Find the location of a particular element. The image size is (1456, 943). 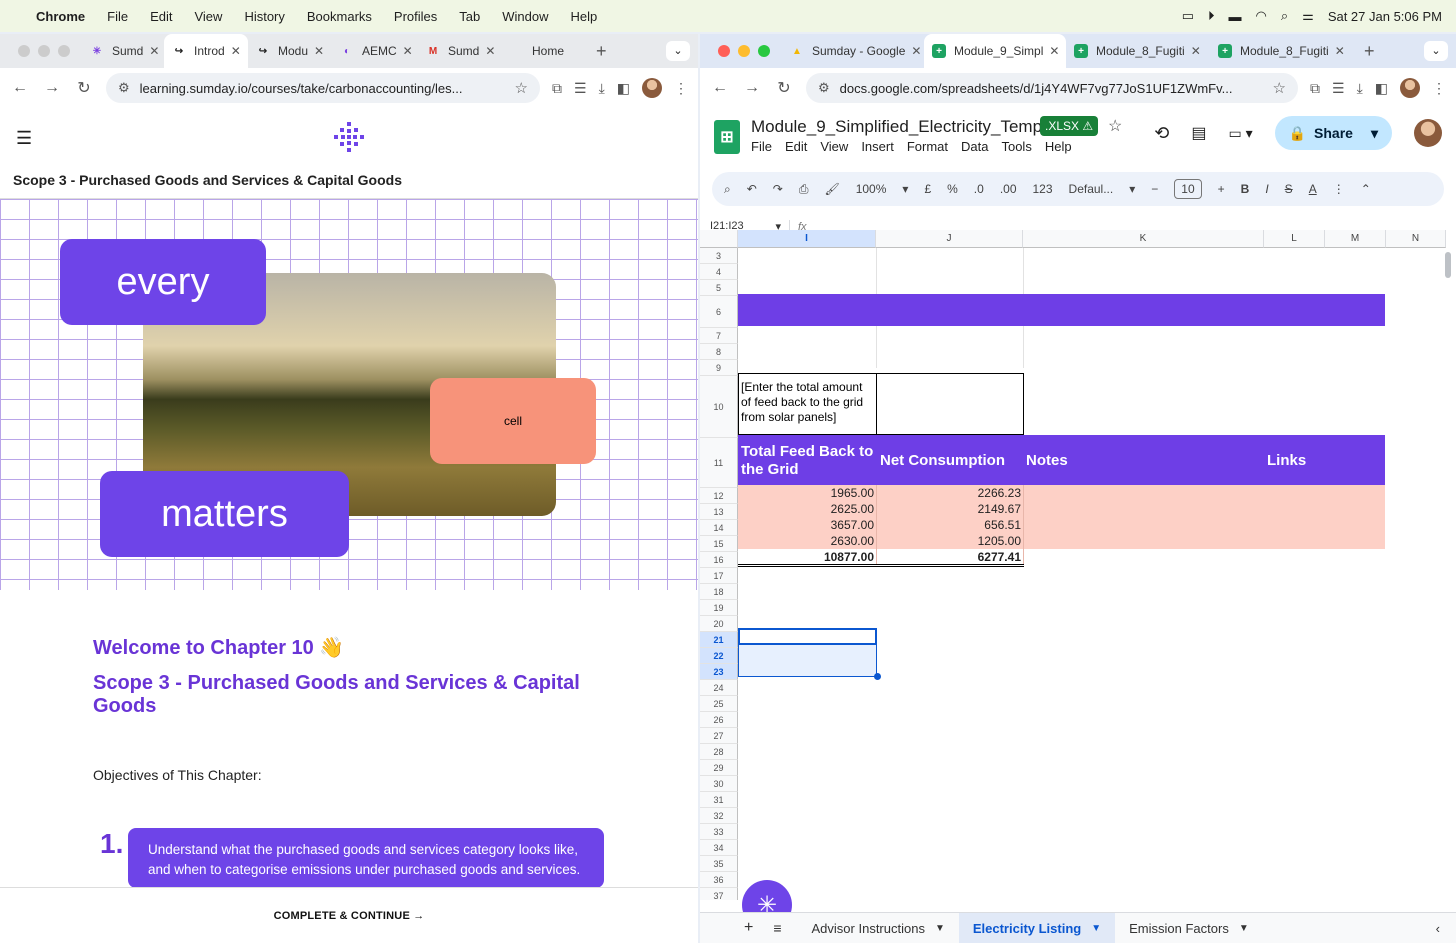

row-header: 34 is located at coordinates (719, 848).